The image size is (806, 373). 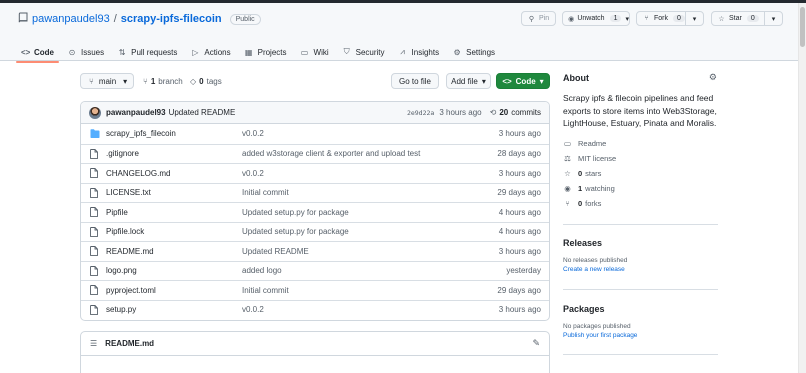 What do you see at coordinates (415, 81) in the screenshot?
I see `go-to-file-button: Go to file` at bounding box center [415, 81].